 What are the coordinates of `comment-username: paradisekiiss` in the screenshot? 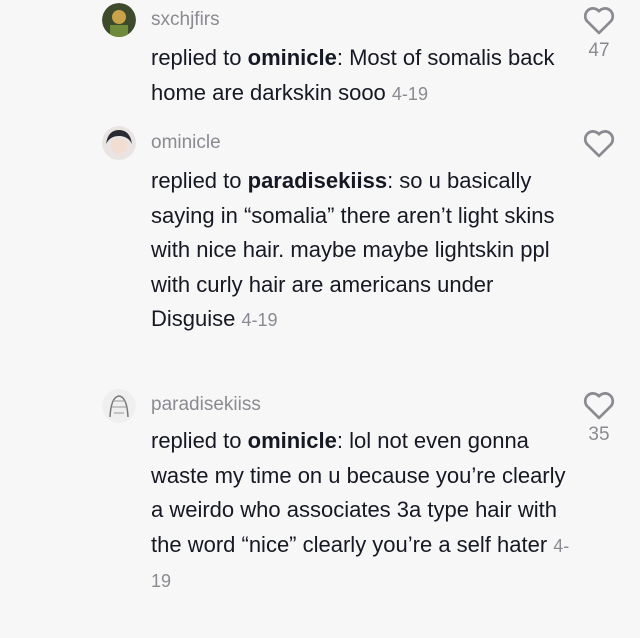 It's located at (206, 405).